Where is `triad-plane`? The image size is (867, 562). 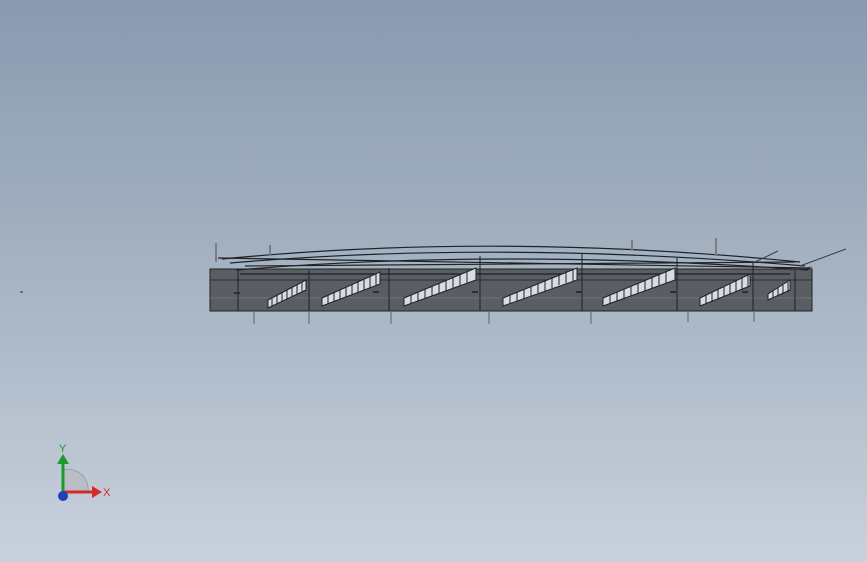 triad-plane is located at coordinates (75, 480).